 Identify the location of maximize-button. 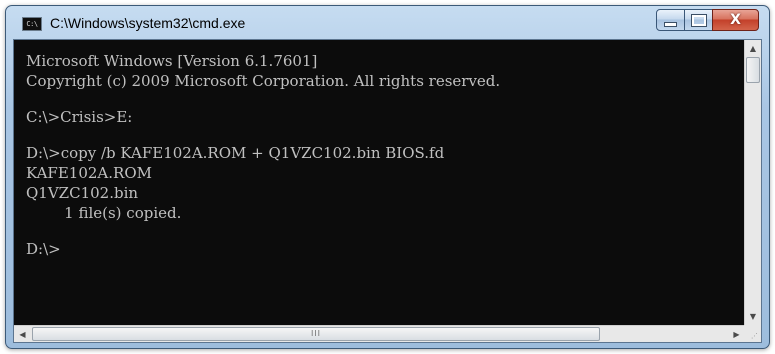
(698, 20).